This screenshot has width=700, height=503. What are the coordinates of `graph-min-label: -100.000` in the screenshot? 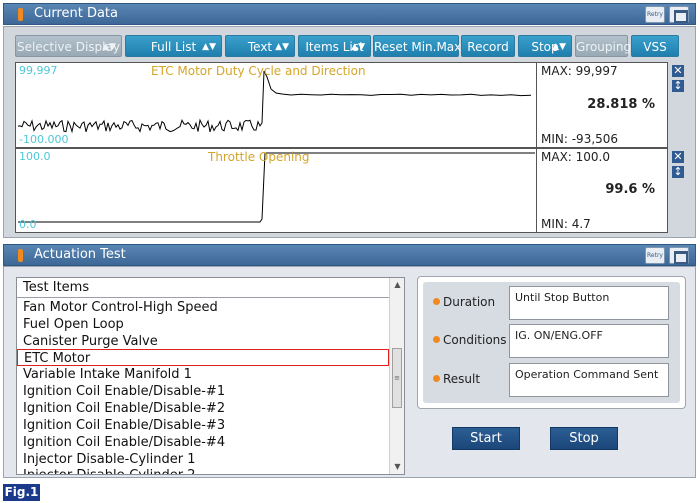 It's located at (44, 139).